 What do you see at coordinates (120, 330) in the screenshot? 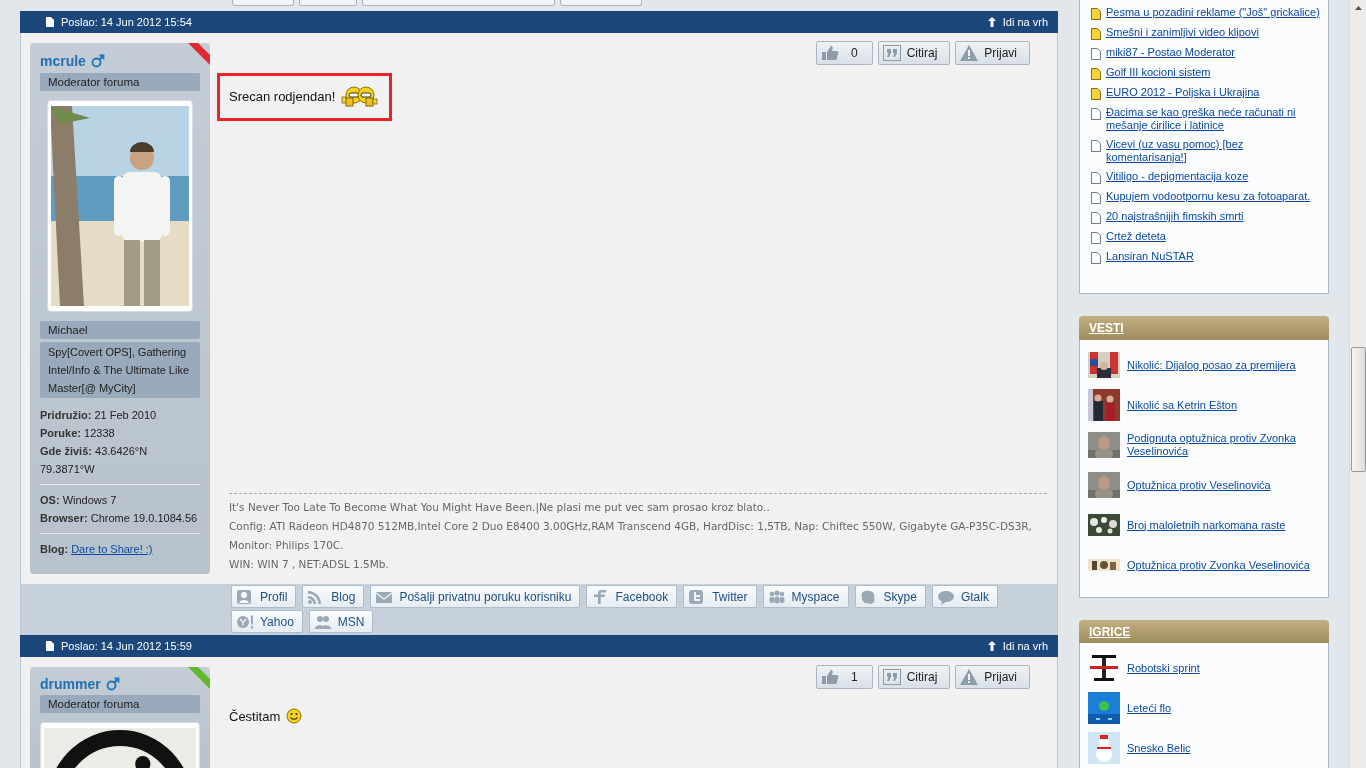
I see `real-name: Michael` at bounding box center [120, 330].